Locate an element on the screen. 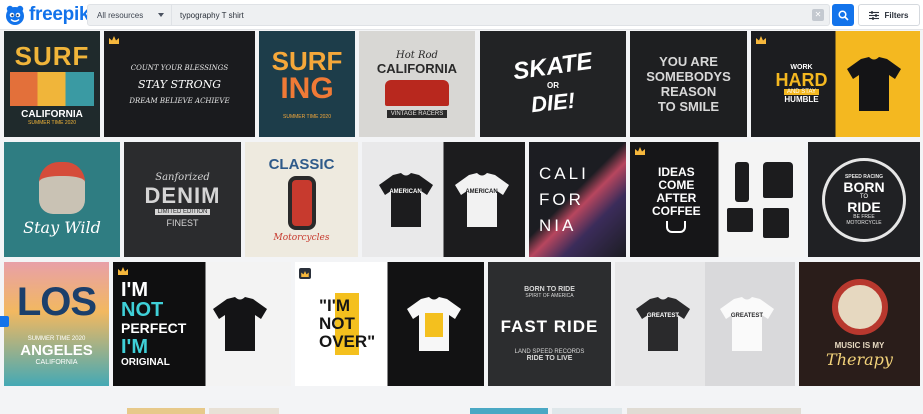 The height and width of the screenshot is (414, 923). result-text: TO SMILE is located at coordinates (688, 106).